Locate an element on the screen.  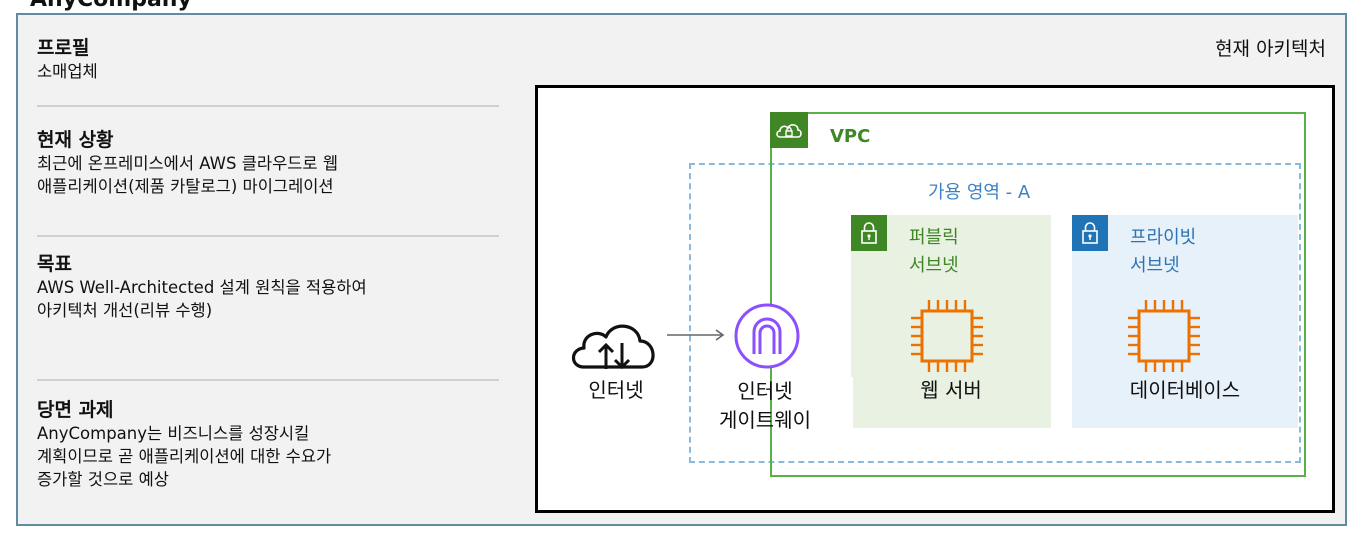
profile-section: 프로필 소매업체 is located at coordinates (269, 59).